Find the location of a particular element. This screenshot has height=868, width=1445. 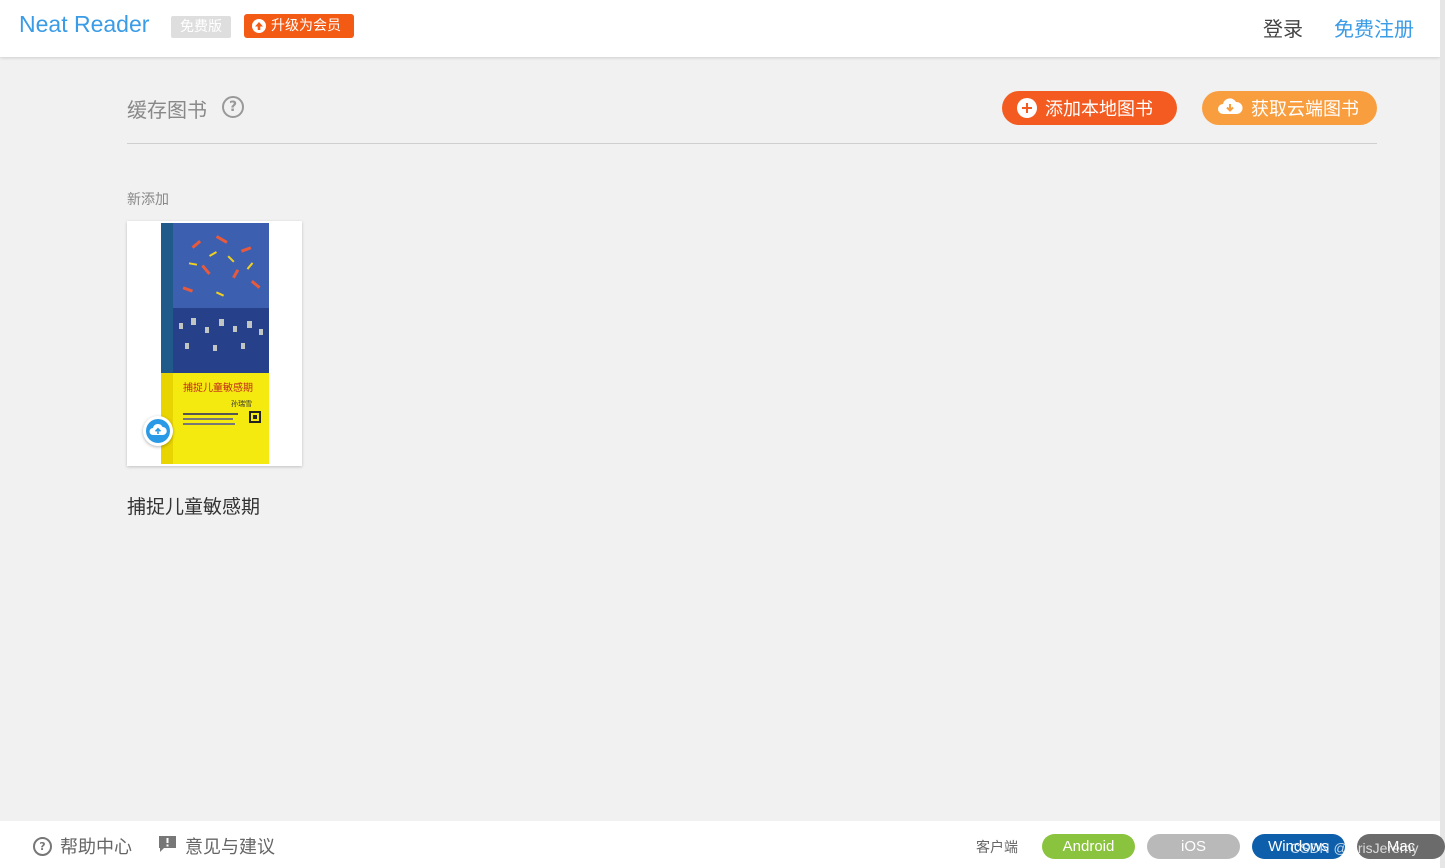

upgrade-button: 升级为会员 is located at coordinates (299, 26).